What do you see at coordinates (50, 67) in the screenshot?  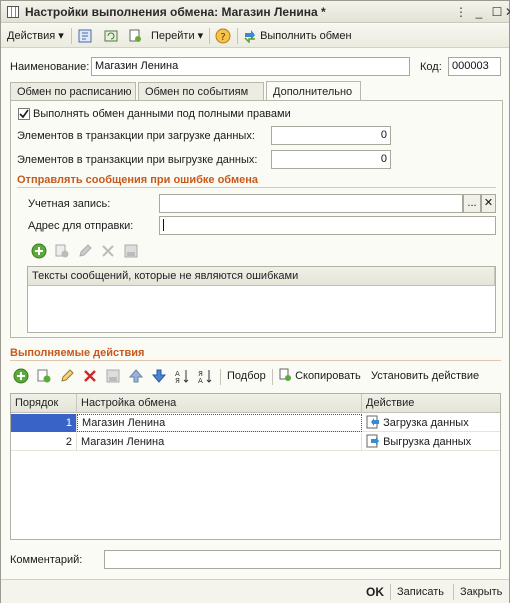 I see `name-label: Наименование:` at bounding box center [50, 67].